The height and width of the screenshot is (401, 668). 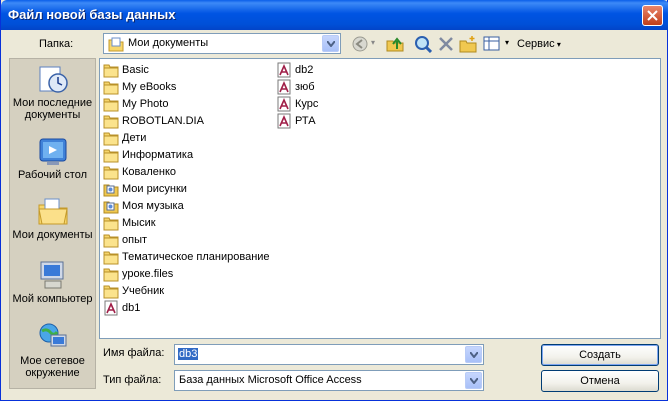 I want to click on file-name: Дети, so click(x=134, y=138).